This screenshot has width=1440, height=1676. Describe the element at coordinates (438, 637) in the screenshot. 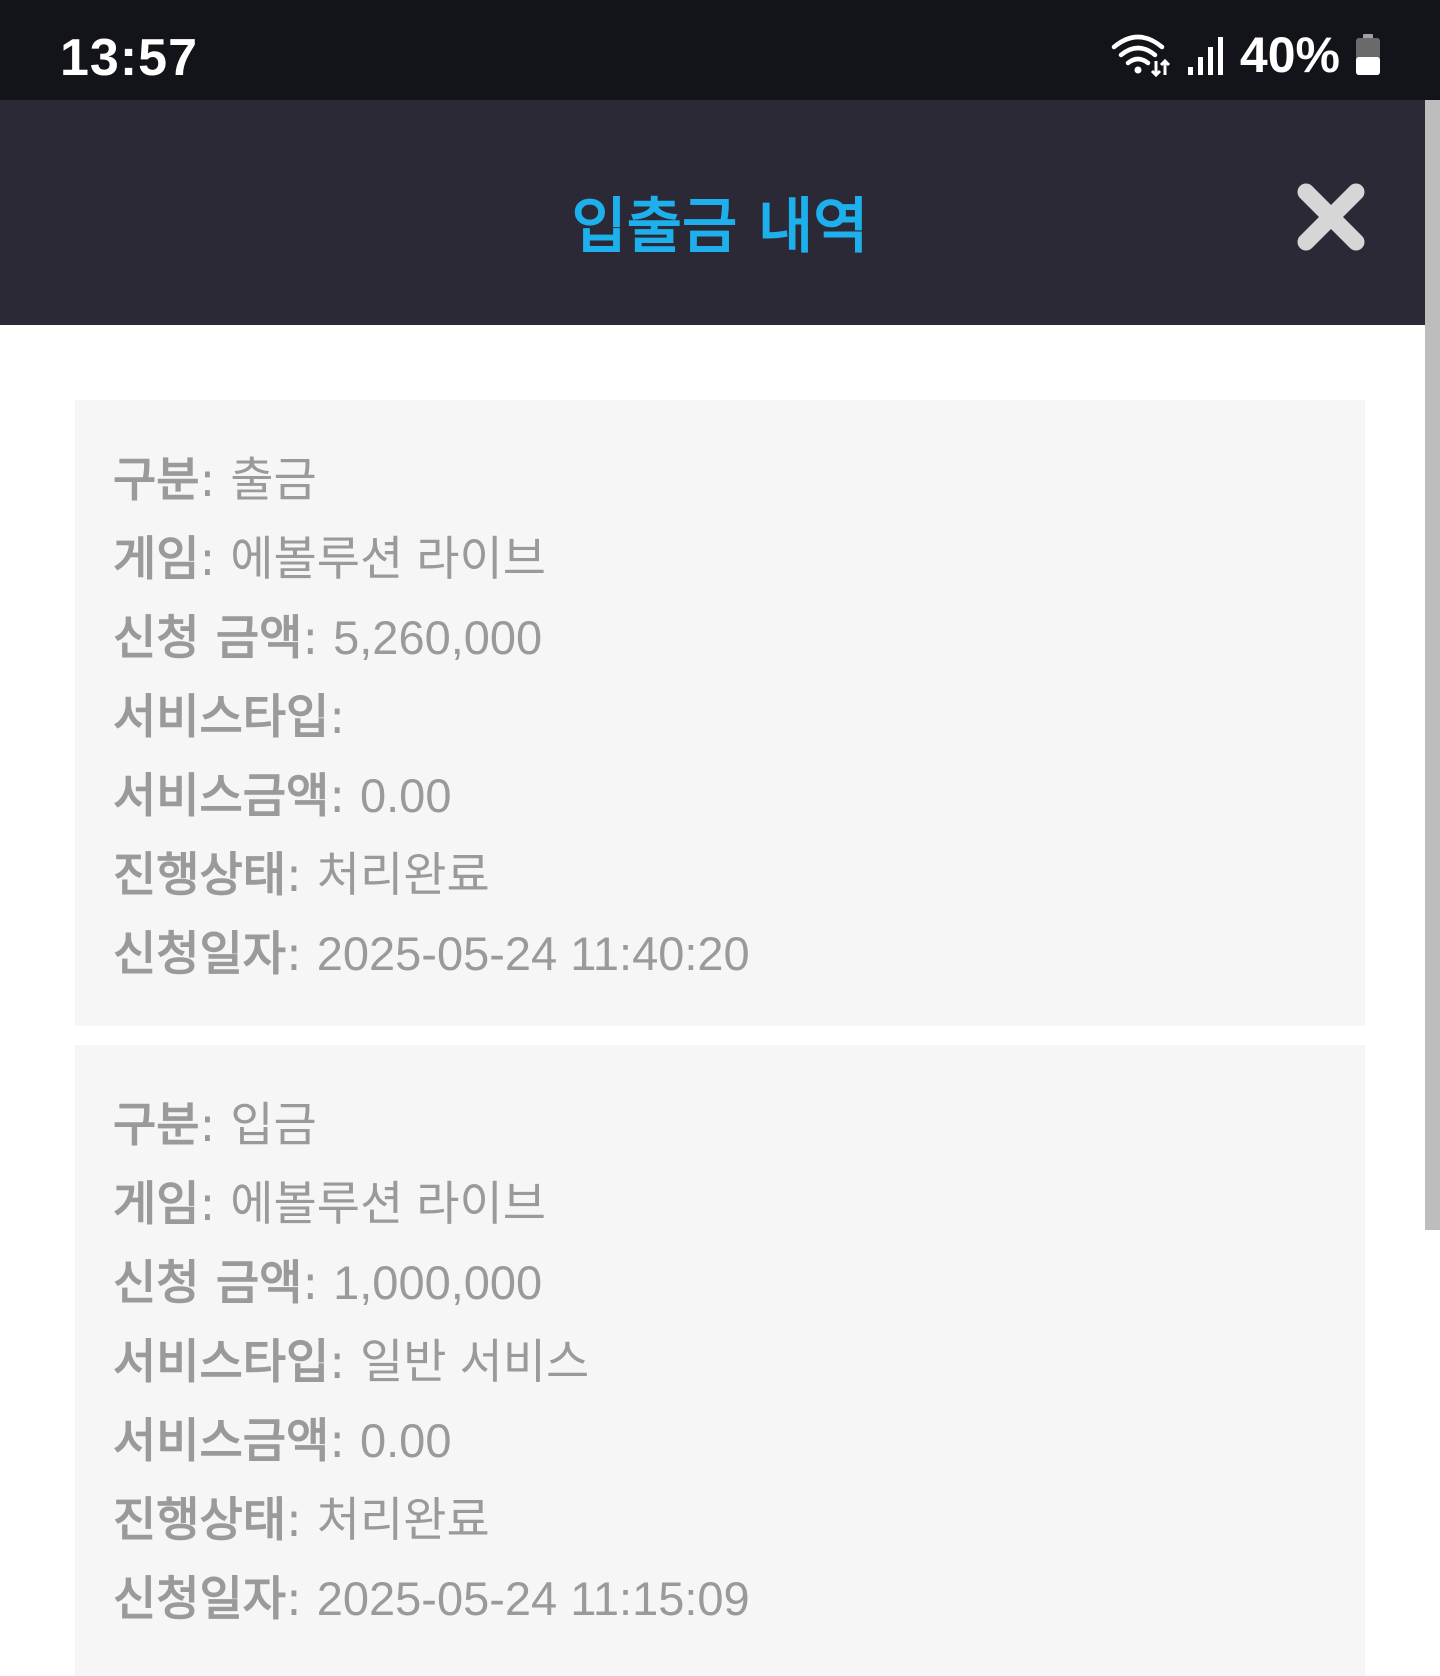

I see `record-amount-value: 5,260,000` at that location.